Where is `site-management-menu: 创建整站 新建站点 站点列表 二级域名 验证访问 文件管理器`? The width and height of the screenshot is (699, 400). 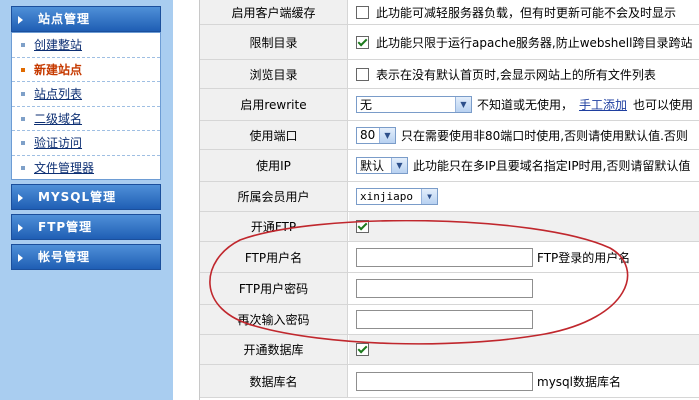
site-management-menu: 创建整站 新建站点 站点列表 二级域名 验证访问 文件管理器 is located at coordinates (86, 106).